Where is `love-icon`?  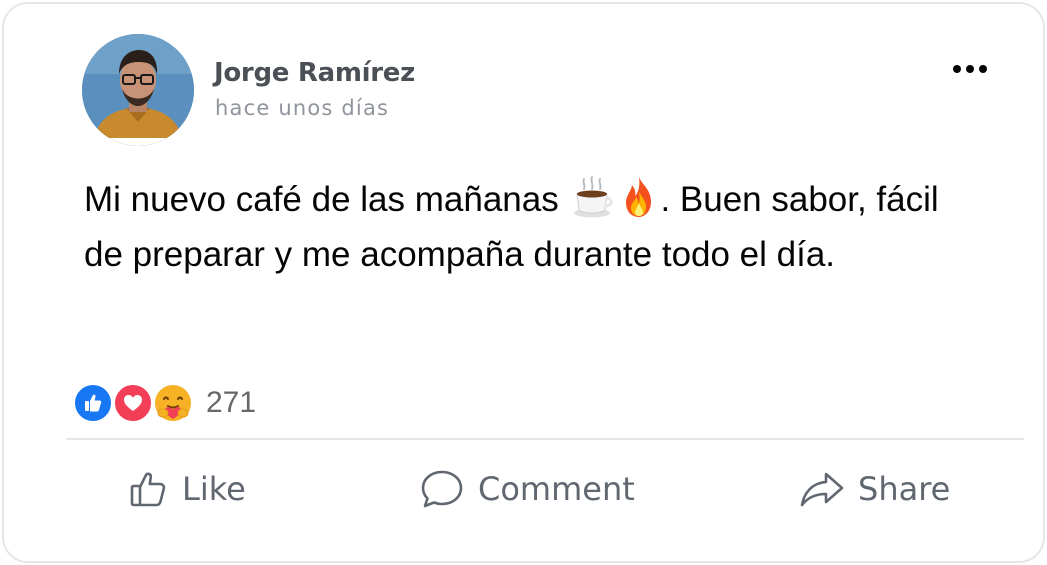
love-icon is located at coordinates (133, 403).